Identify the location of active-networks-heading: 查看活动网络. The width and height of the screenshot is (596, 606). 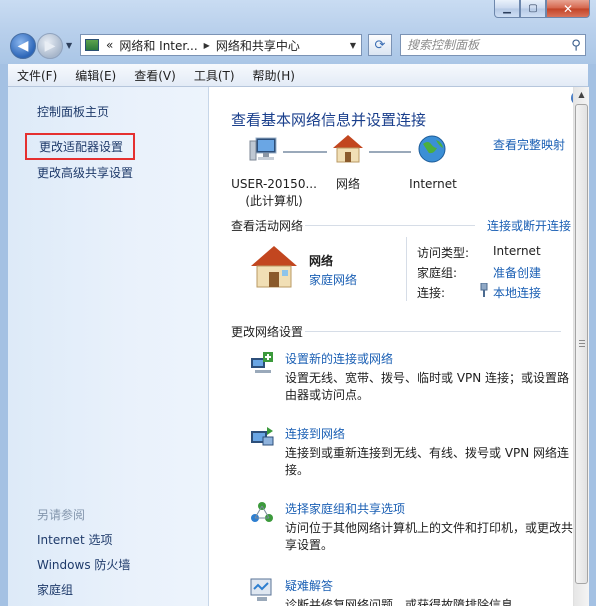
(267, 226).